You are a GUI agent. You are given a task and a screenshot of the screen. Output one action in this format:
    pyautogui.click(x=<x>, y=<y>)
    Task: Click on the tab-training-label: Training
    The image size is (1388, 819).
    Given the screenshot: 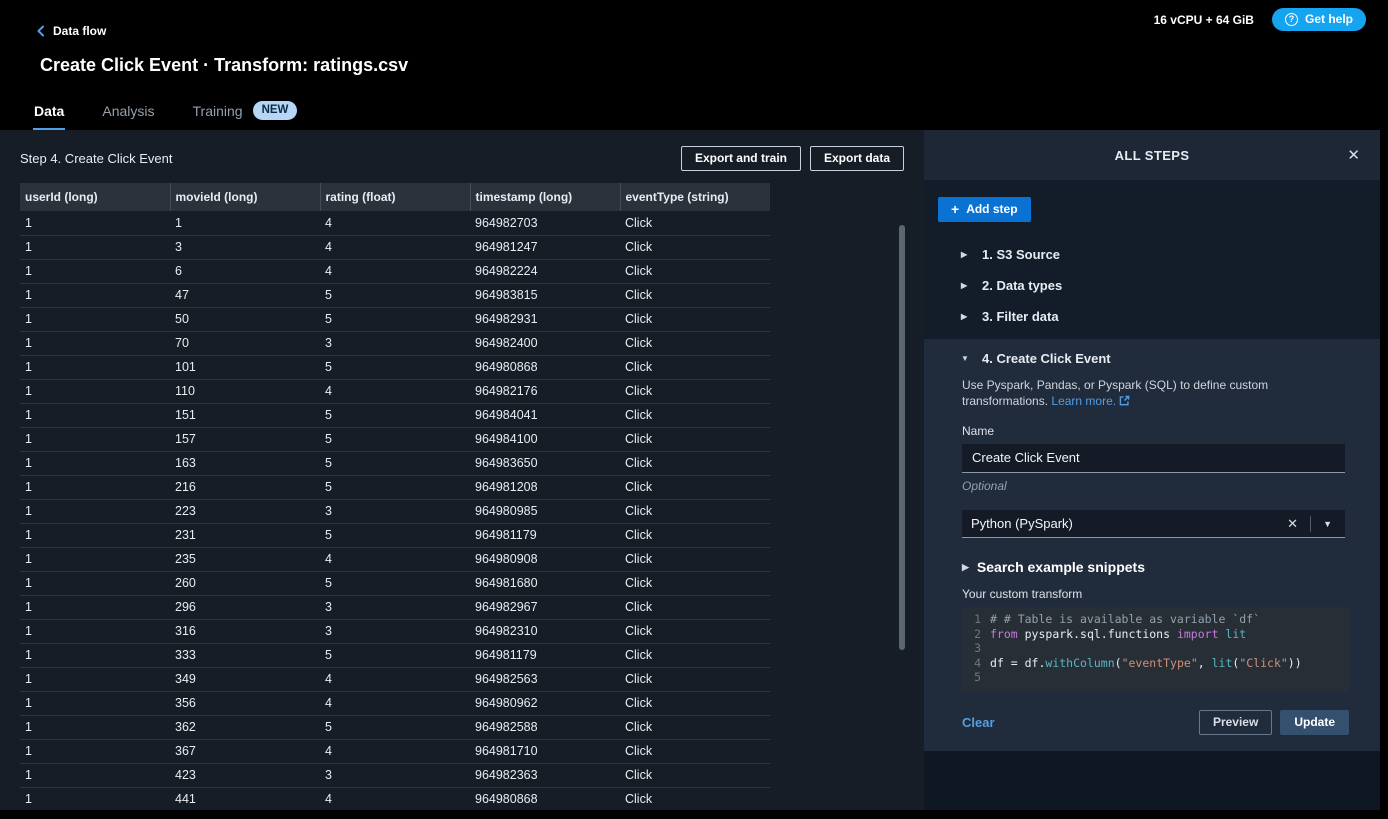 What is the action you would take?
    pyautogui.click(x=217, y=110)
    